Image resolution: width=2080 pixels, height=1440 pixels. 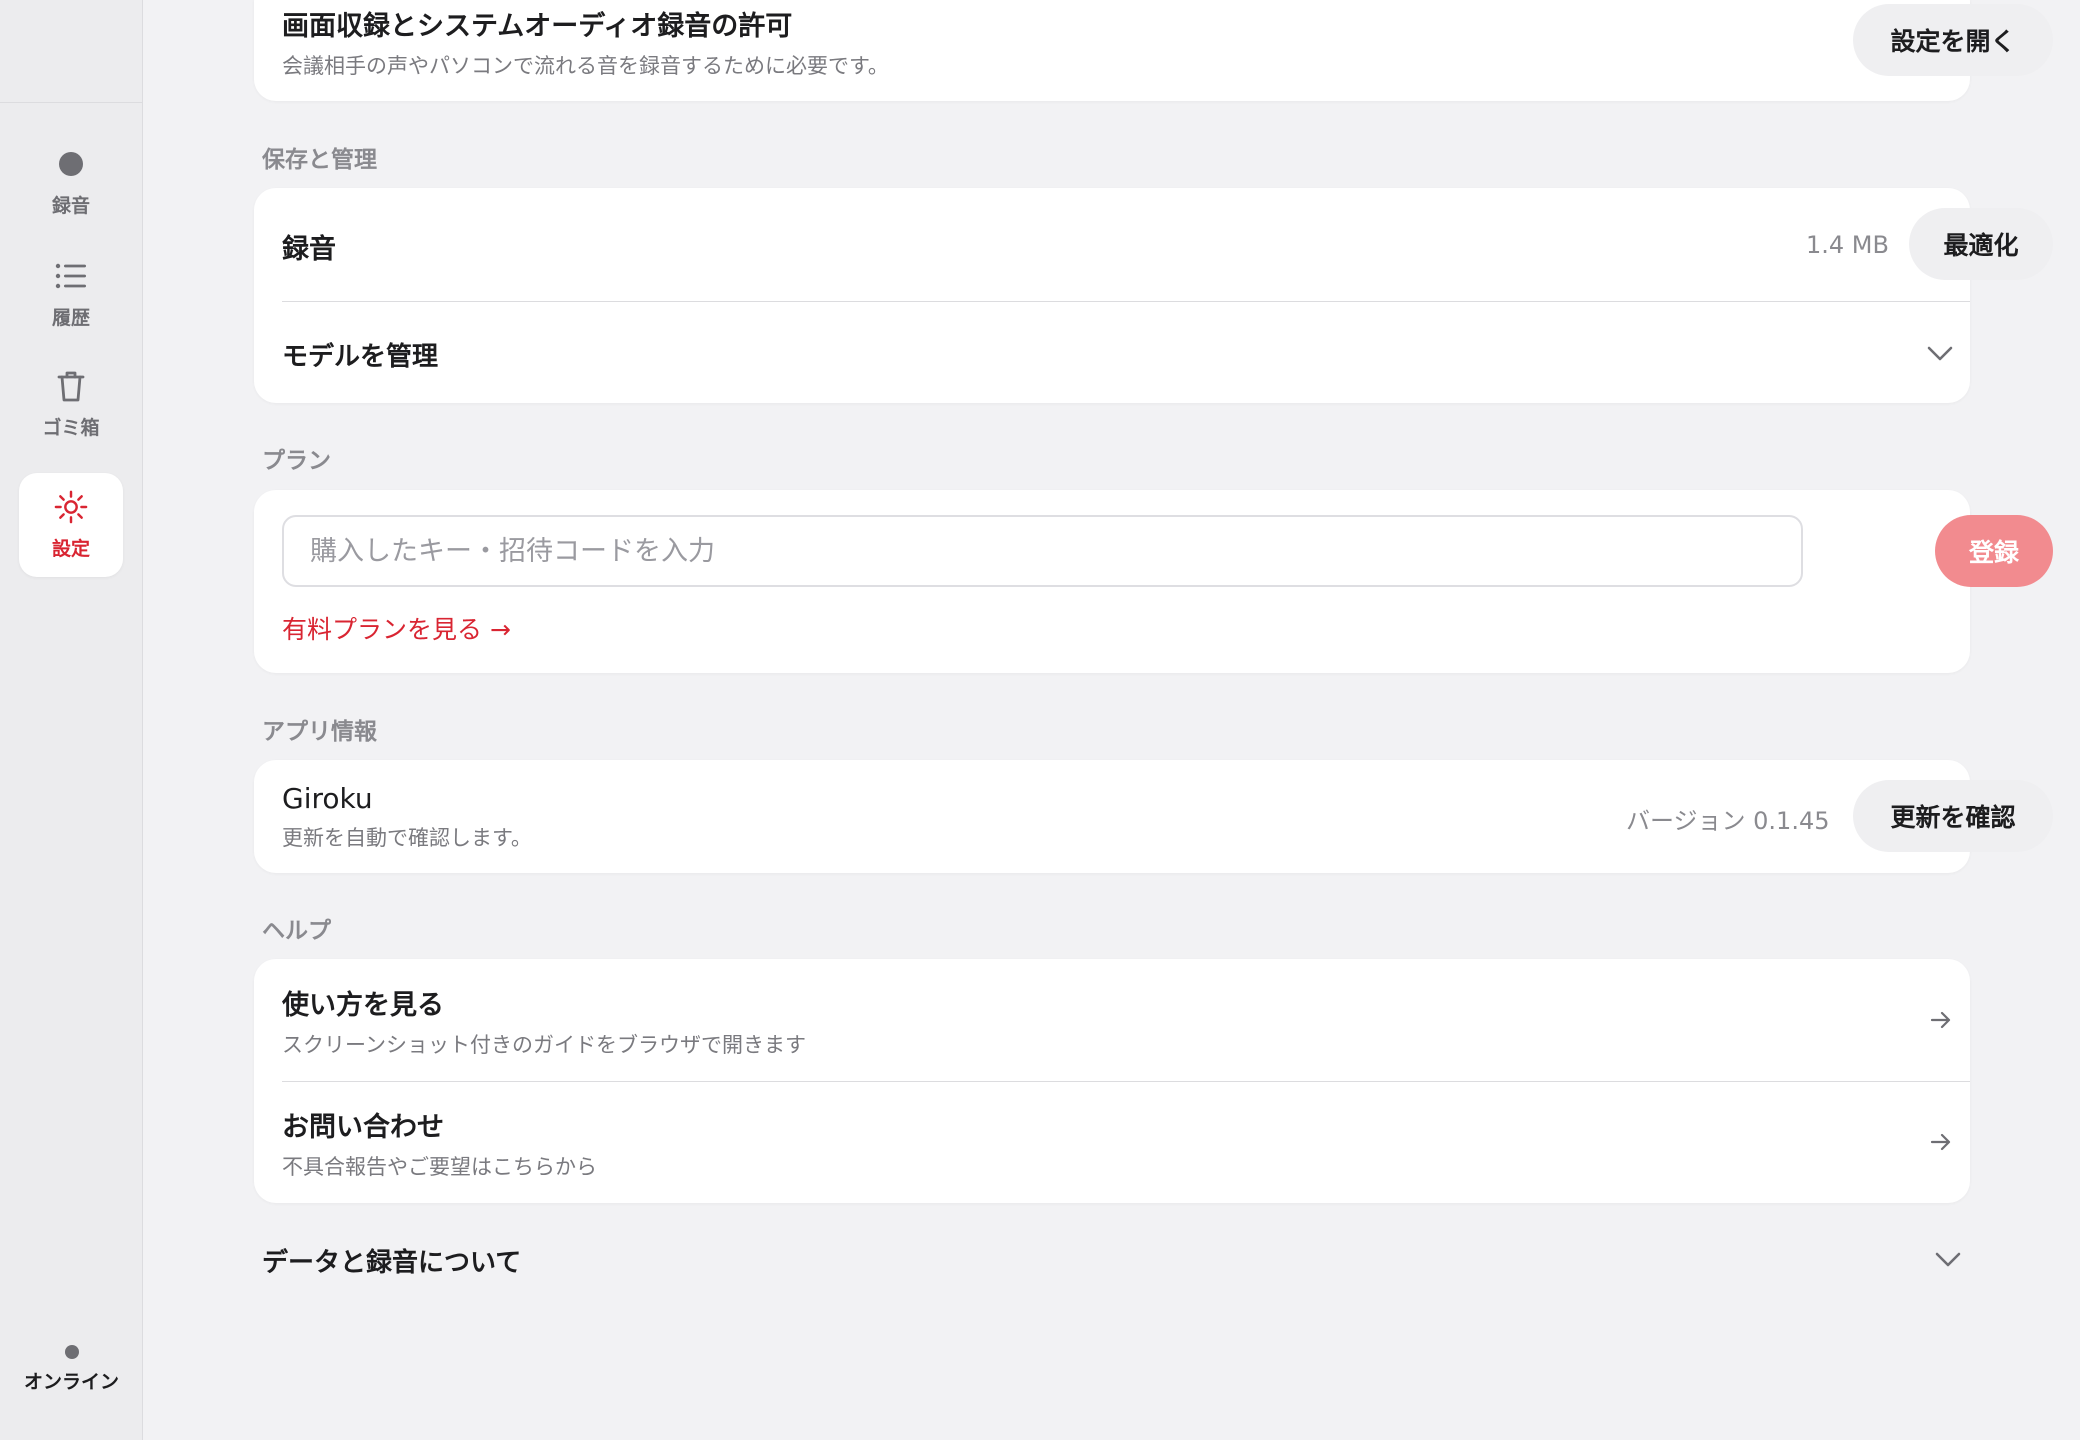 What do you see at coordinates (296, 931) in the screenshot?
I see `section-label-help: ヘルプ` at bounding box center [296, 931].